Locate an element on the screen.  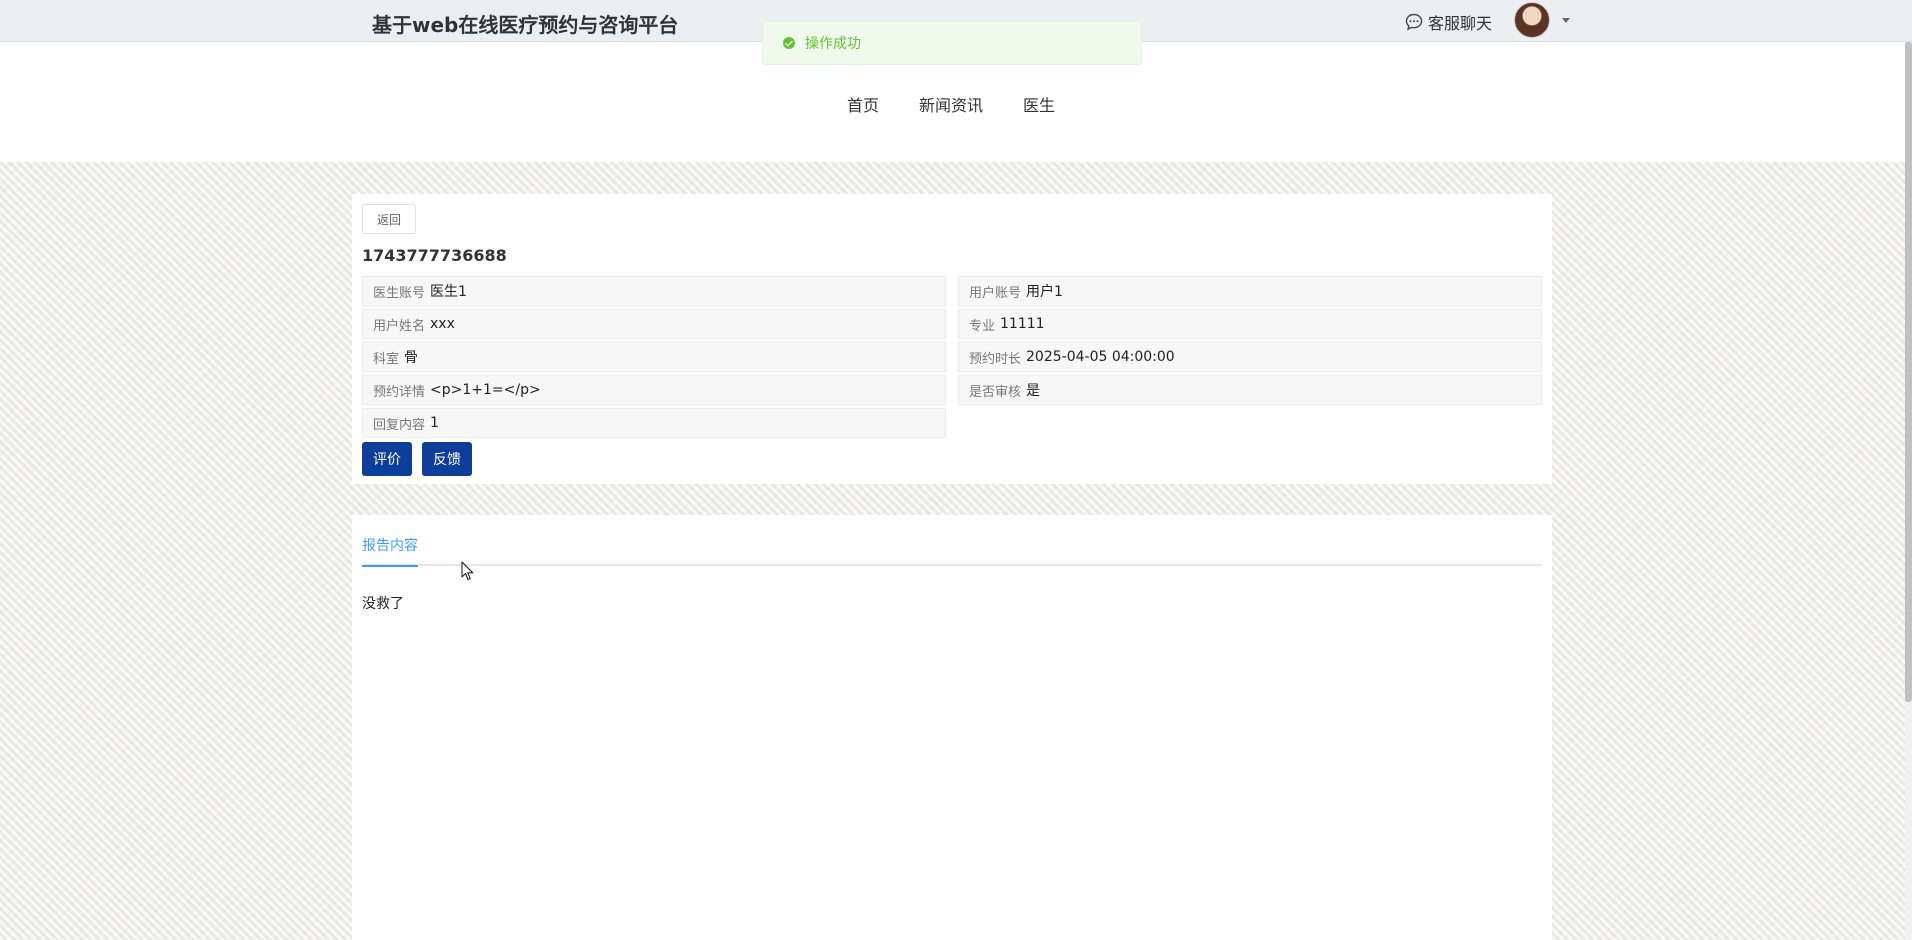
tab-report-content: 报告内容 is located at coordinates (390, 551).